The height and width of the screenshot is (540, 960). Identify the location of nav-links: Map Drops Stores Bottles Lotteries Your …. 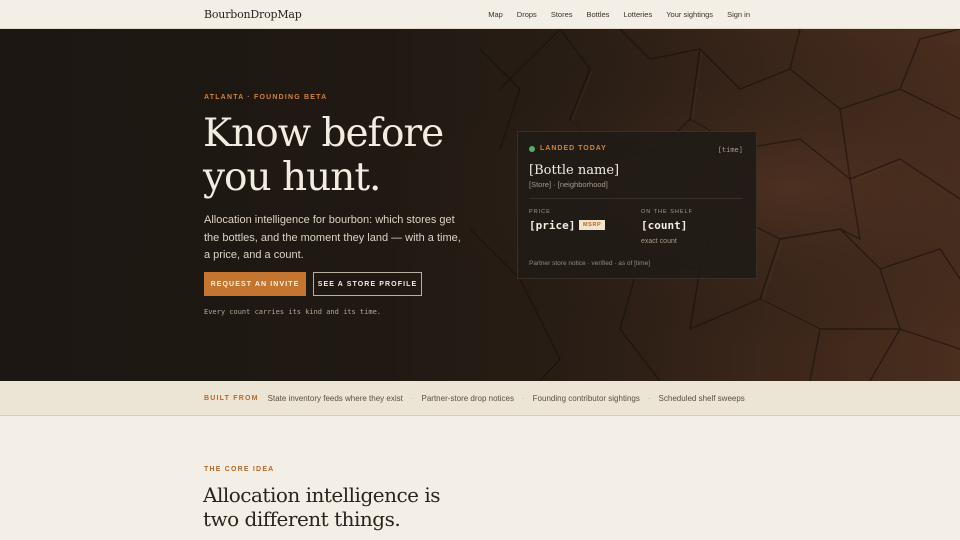
(619, 14).